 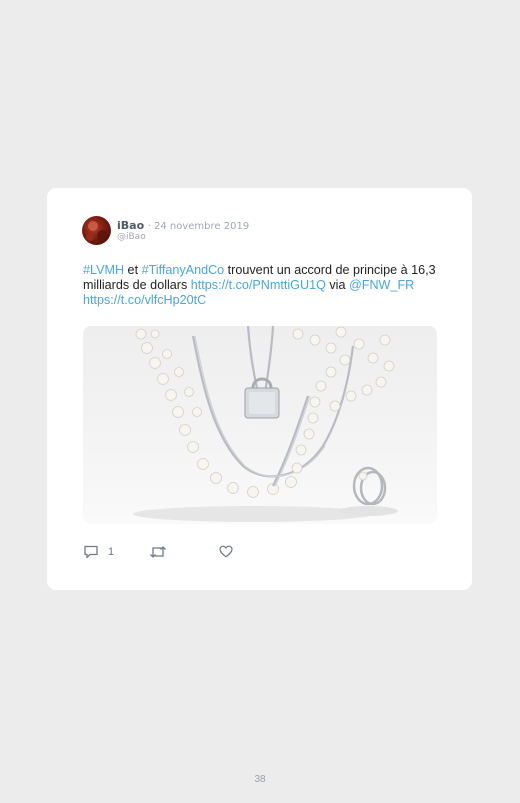 What do you see at coordinates (381, 285) in the screenshot?
I see `mention-link: @FNW_FR` at bounding box center [381, 285].